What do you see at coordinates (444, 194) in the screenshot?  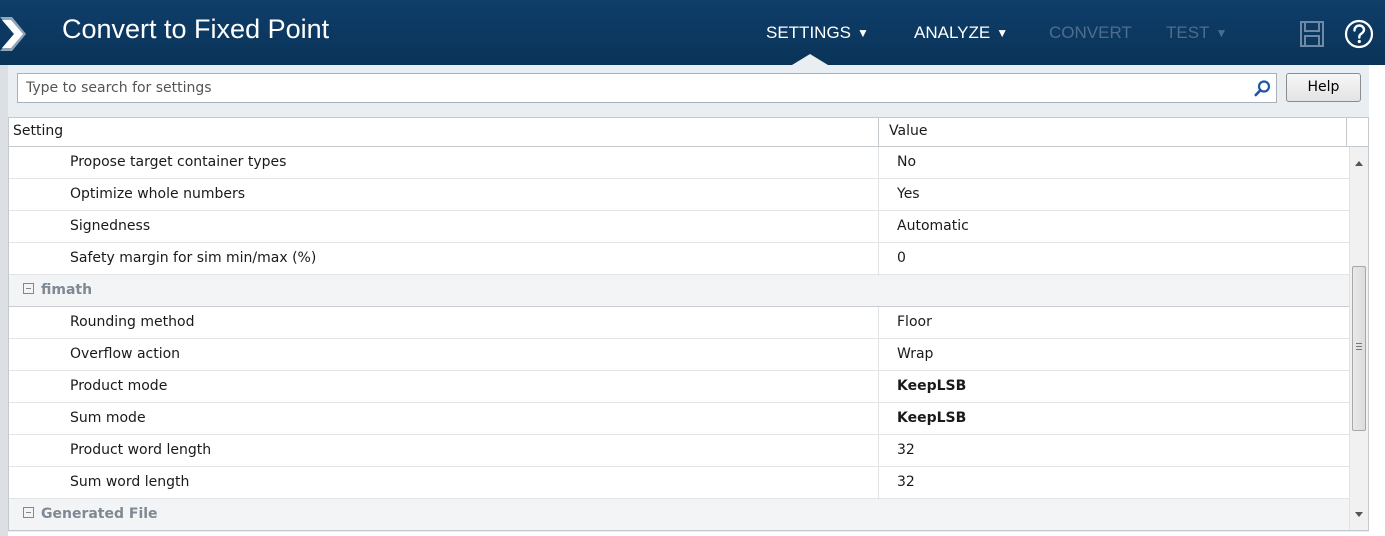 I see `setting-name: Optimize whole numbers` at bounding box center [444, 194].